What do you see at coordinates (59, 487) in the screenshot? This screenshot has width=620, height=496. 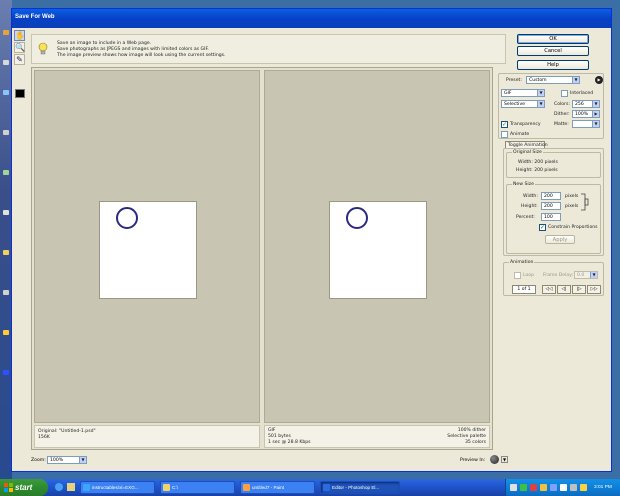 I see `browser-quicklaunch-icon` at bounding box center [59, 487].